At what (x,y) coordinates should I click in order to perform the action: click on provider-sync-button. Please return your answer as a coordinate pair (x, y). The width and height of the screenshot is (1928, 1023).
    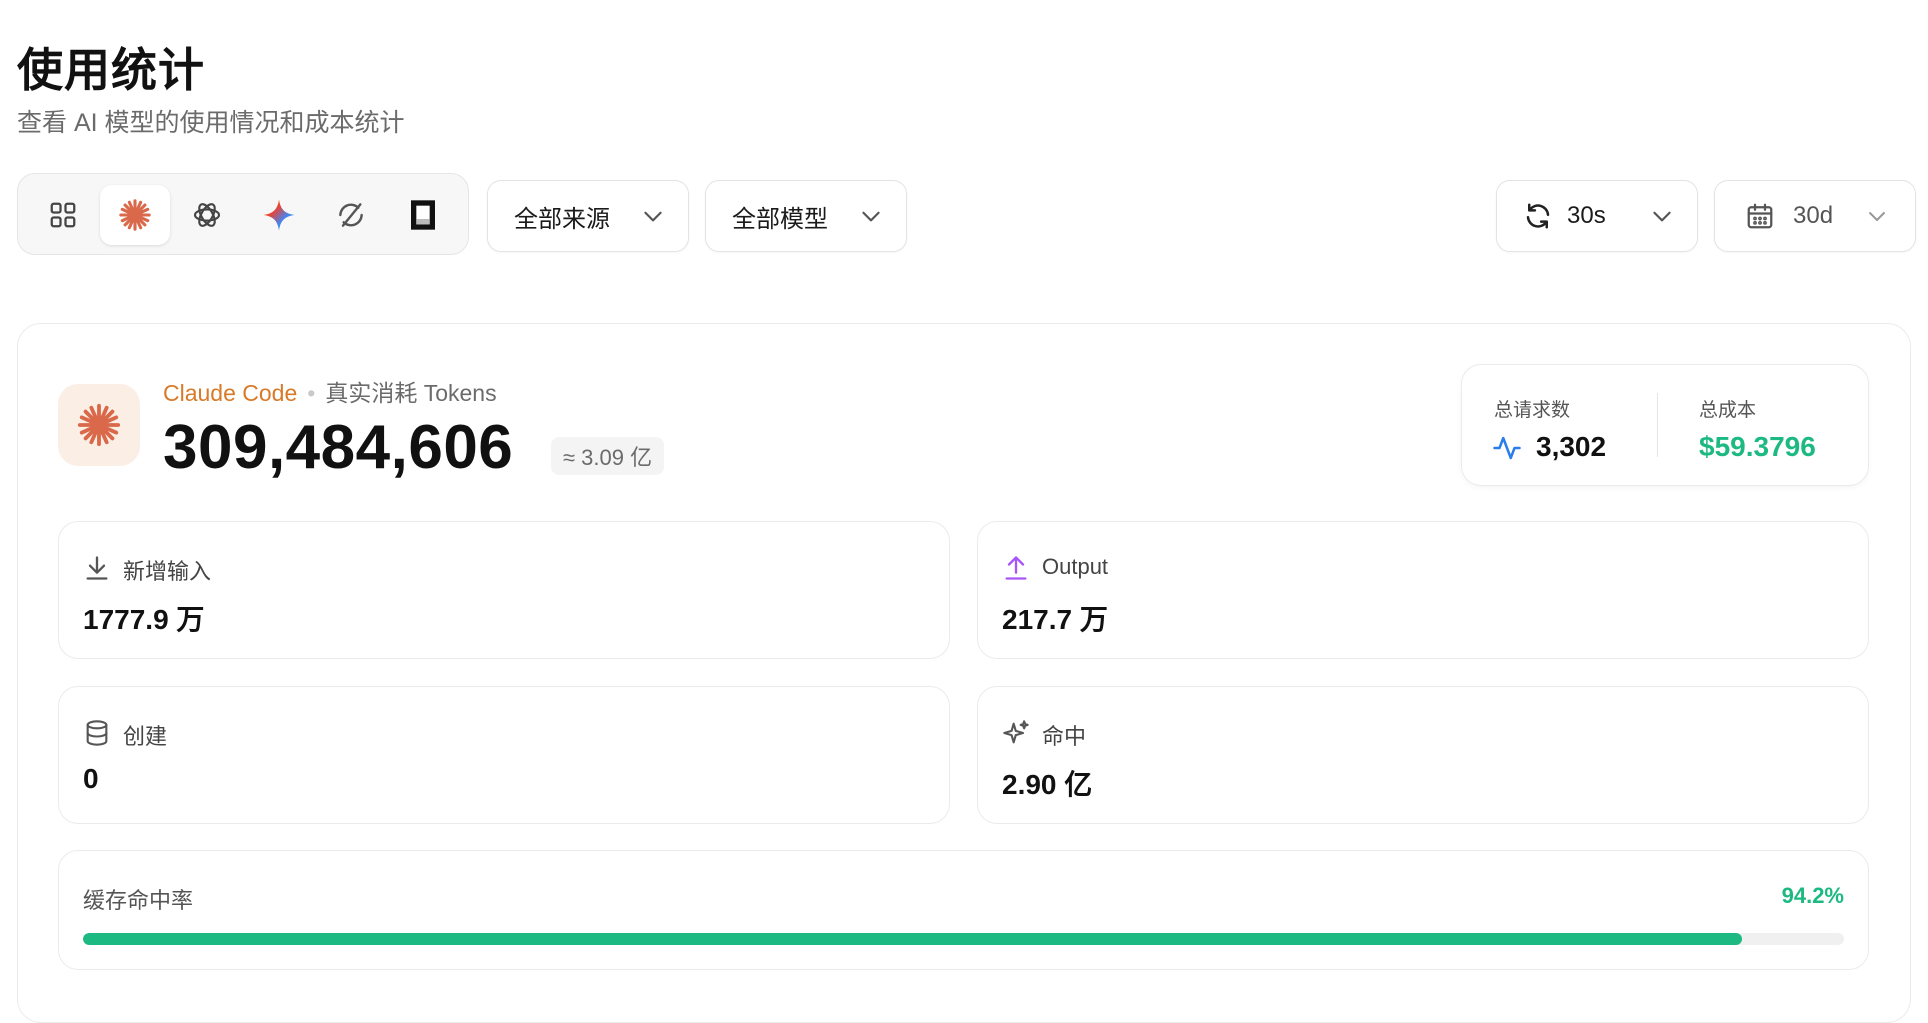
    Looking at the image, I should click on (351, 215).